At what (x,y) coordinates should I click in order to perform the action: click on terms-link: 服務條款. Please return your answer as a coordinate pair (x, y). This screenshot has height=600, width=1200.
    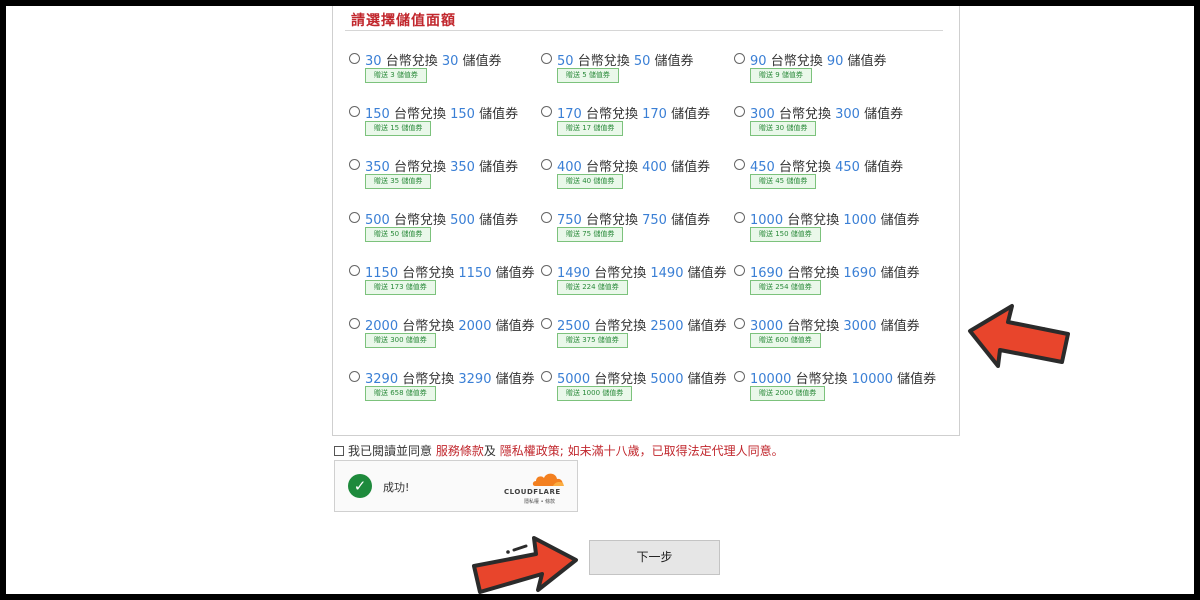
    Looking at the image, I should click on (460, 451).